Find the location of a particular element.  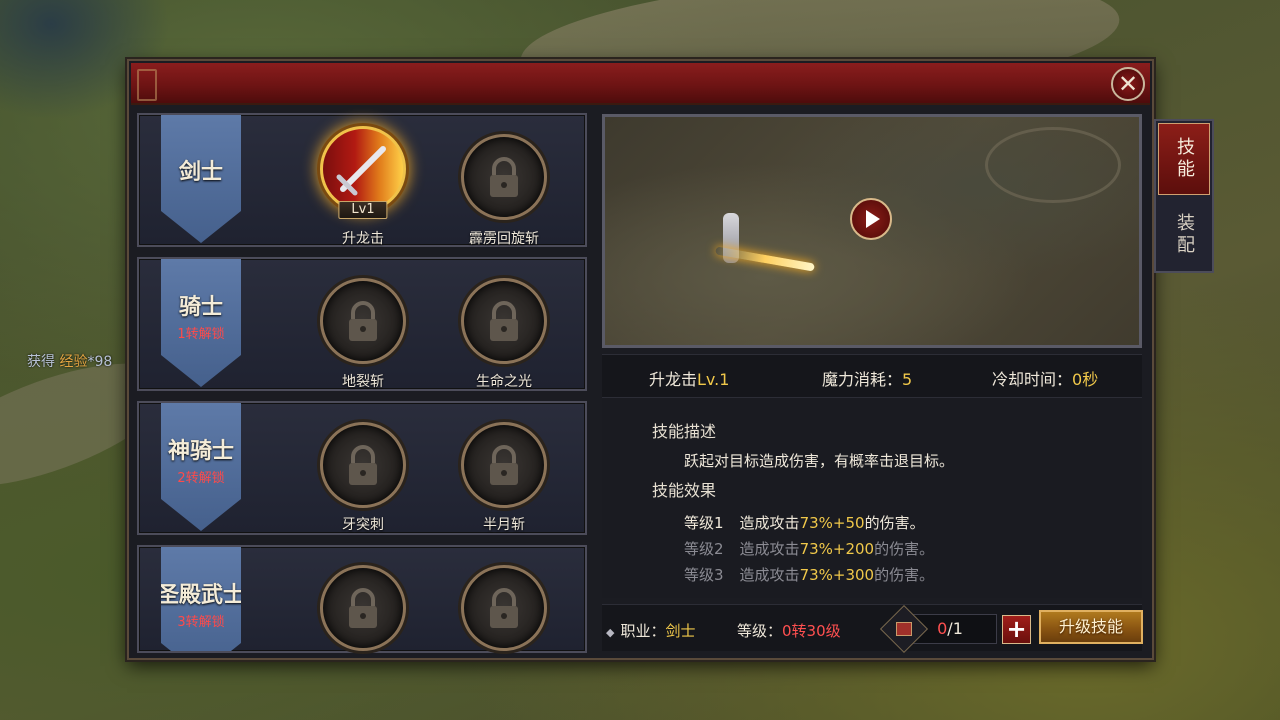

skill-label: 地裂斩 is located at coordinates (363, 382).